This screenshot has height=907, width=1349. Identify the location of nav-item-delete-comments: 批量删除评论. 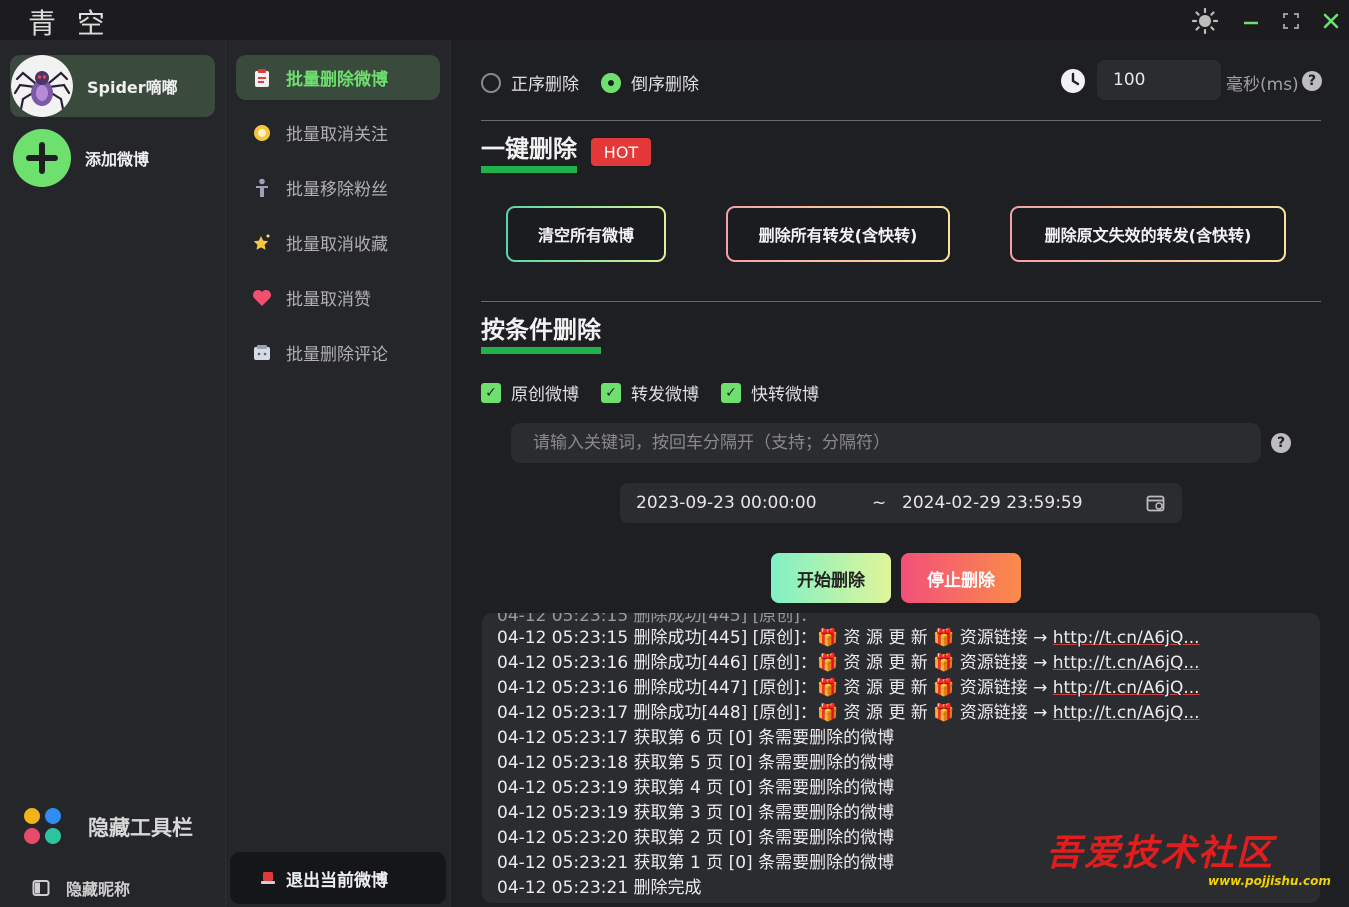
(338, 352).